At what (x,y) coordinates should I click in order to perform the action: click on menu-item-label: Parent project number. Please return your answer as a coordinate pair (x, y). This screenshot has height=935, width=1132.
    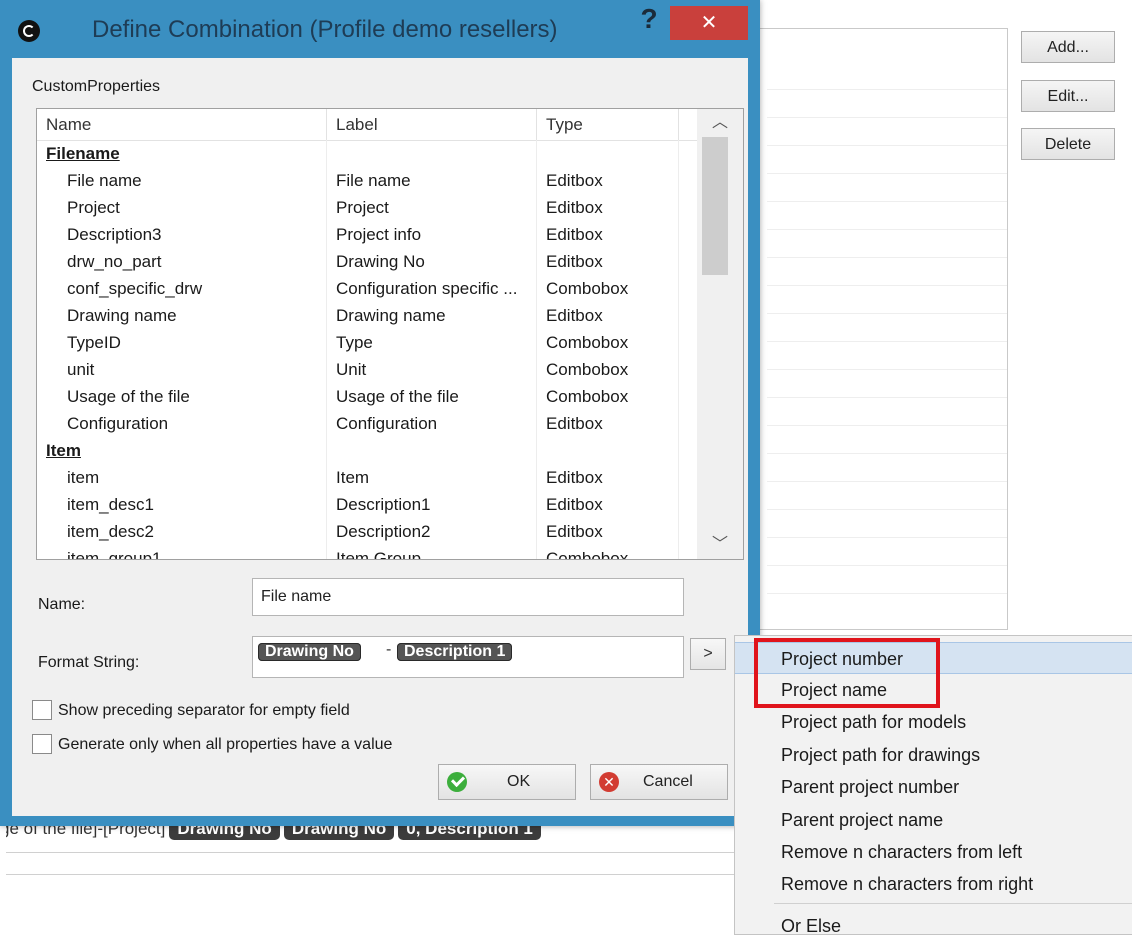
    Looking at the image, I should click on (870, 787).